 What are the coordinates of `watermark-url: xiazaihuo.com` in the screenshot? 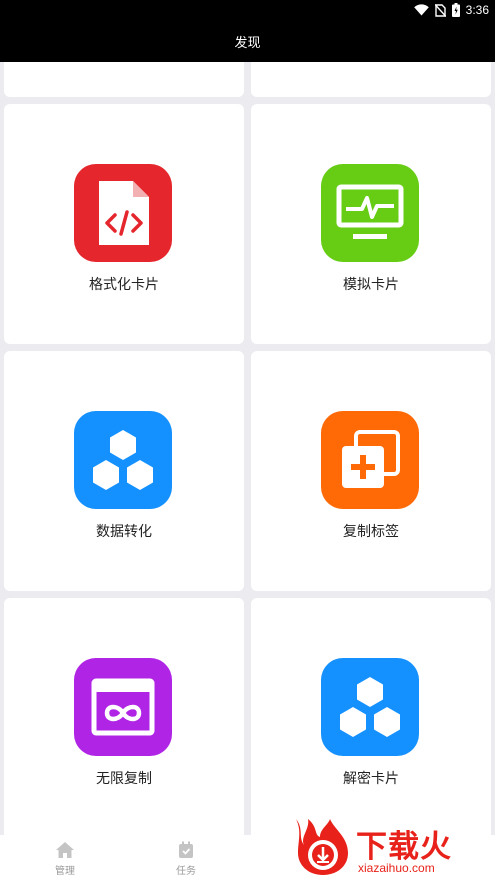 It's located at (396, 868).